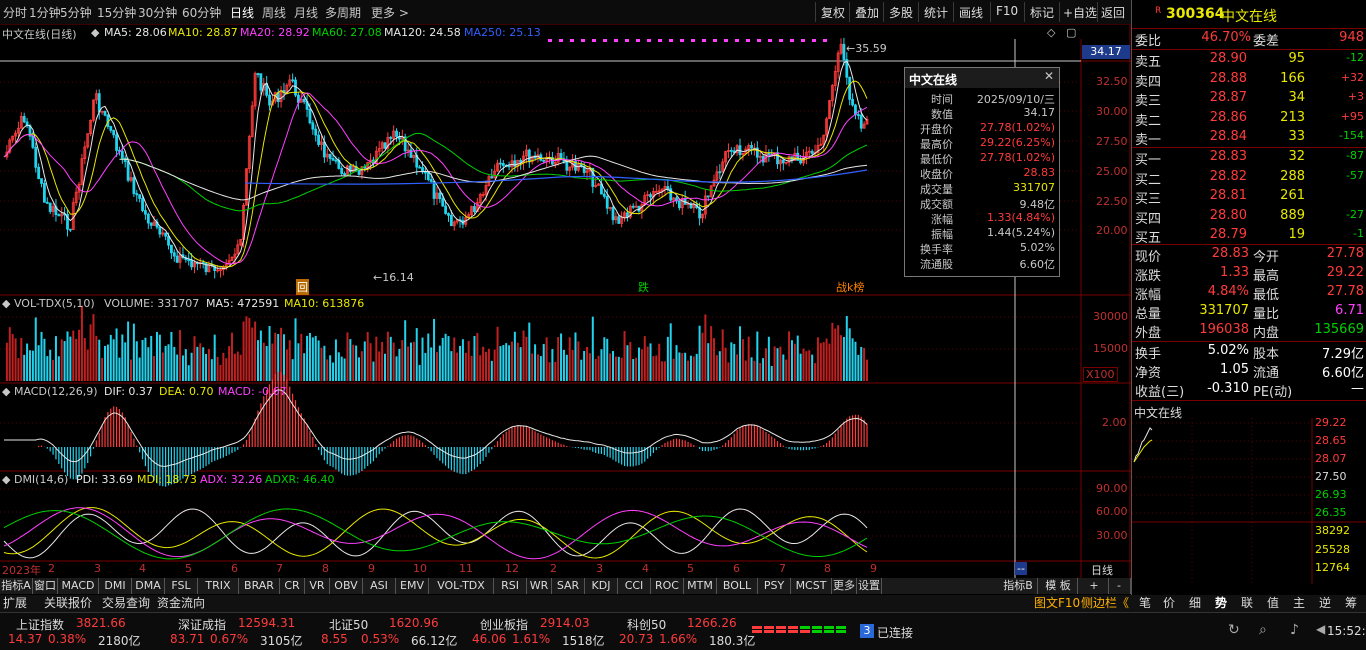 Image resolution: width=1366 pixels, height=650 pixels. I want to click on sell-level: 卖一 28.84 33 -154, so click(1249, 138).